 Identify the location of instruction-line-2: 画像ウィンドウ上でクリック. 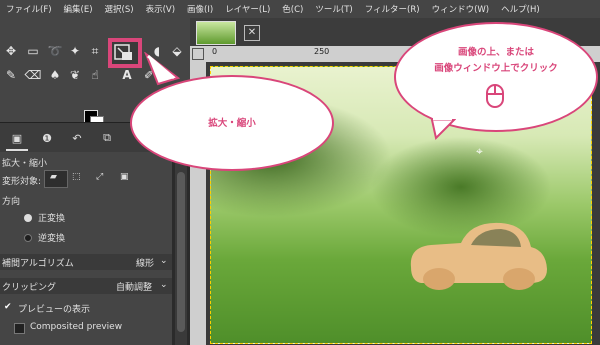
(496, 68).